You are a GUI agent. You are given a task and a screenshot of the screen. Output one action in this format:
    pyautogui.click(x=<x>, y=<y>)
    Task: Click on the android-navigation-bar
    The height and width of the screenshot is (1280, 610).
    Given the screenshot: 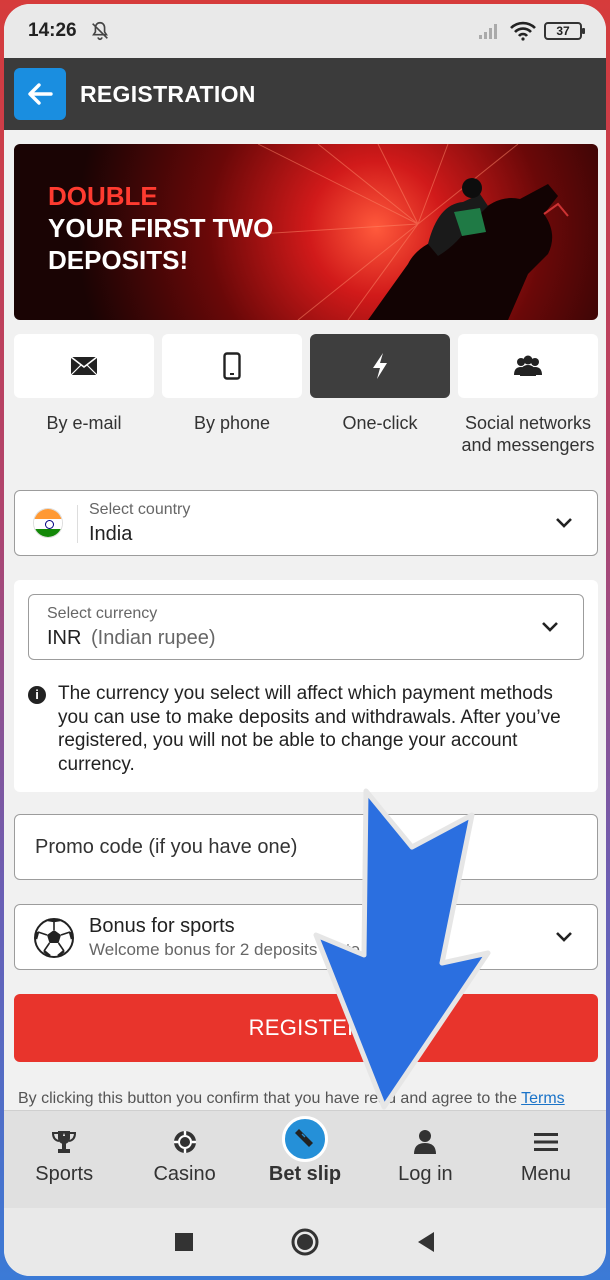 What is the action you would take?
    pyautogui.click(x=305, y=1242)
    